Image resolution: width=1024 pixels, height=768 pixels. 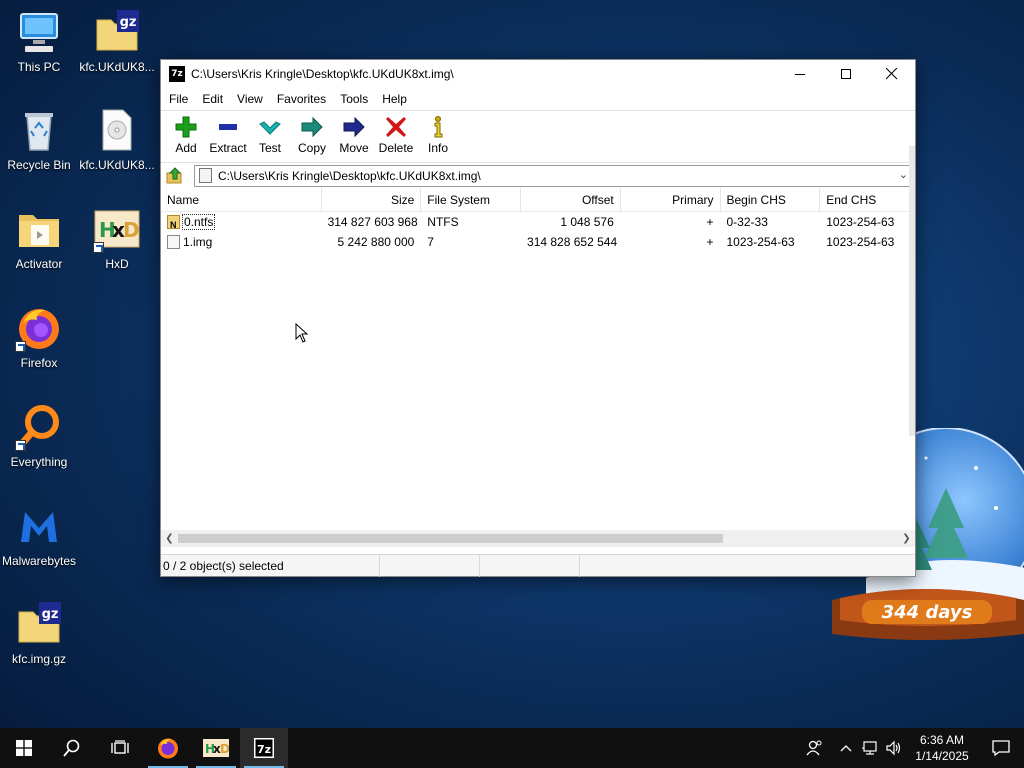 What do you see at coordinates (39, 67) in the screenshot?
I see `desktop-icon-label: This PC` at bounding box center [39, 67].